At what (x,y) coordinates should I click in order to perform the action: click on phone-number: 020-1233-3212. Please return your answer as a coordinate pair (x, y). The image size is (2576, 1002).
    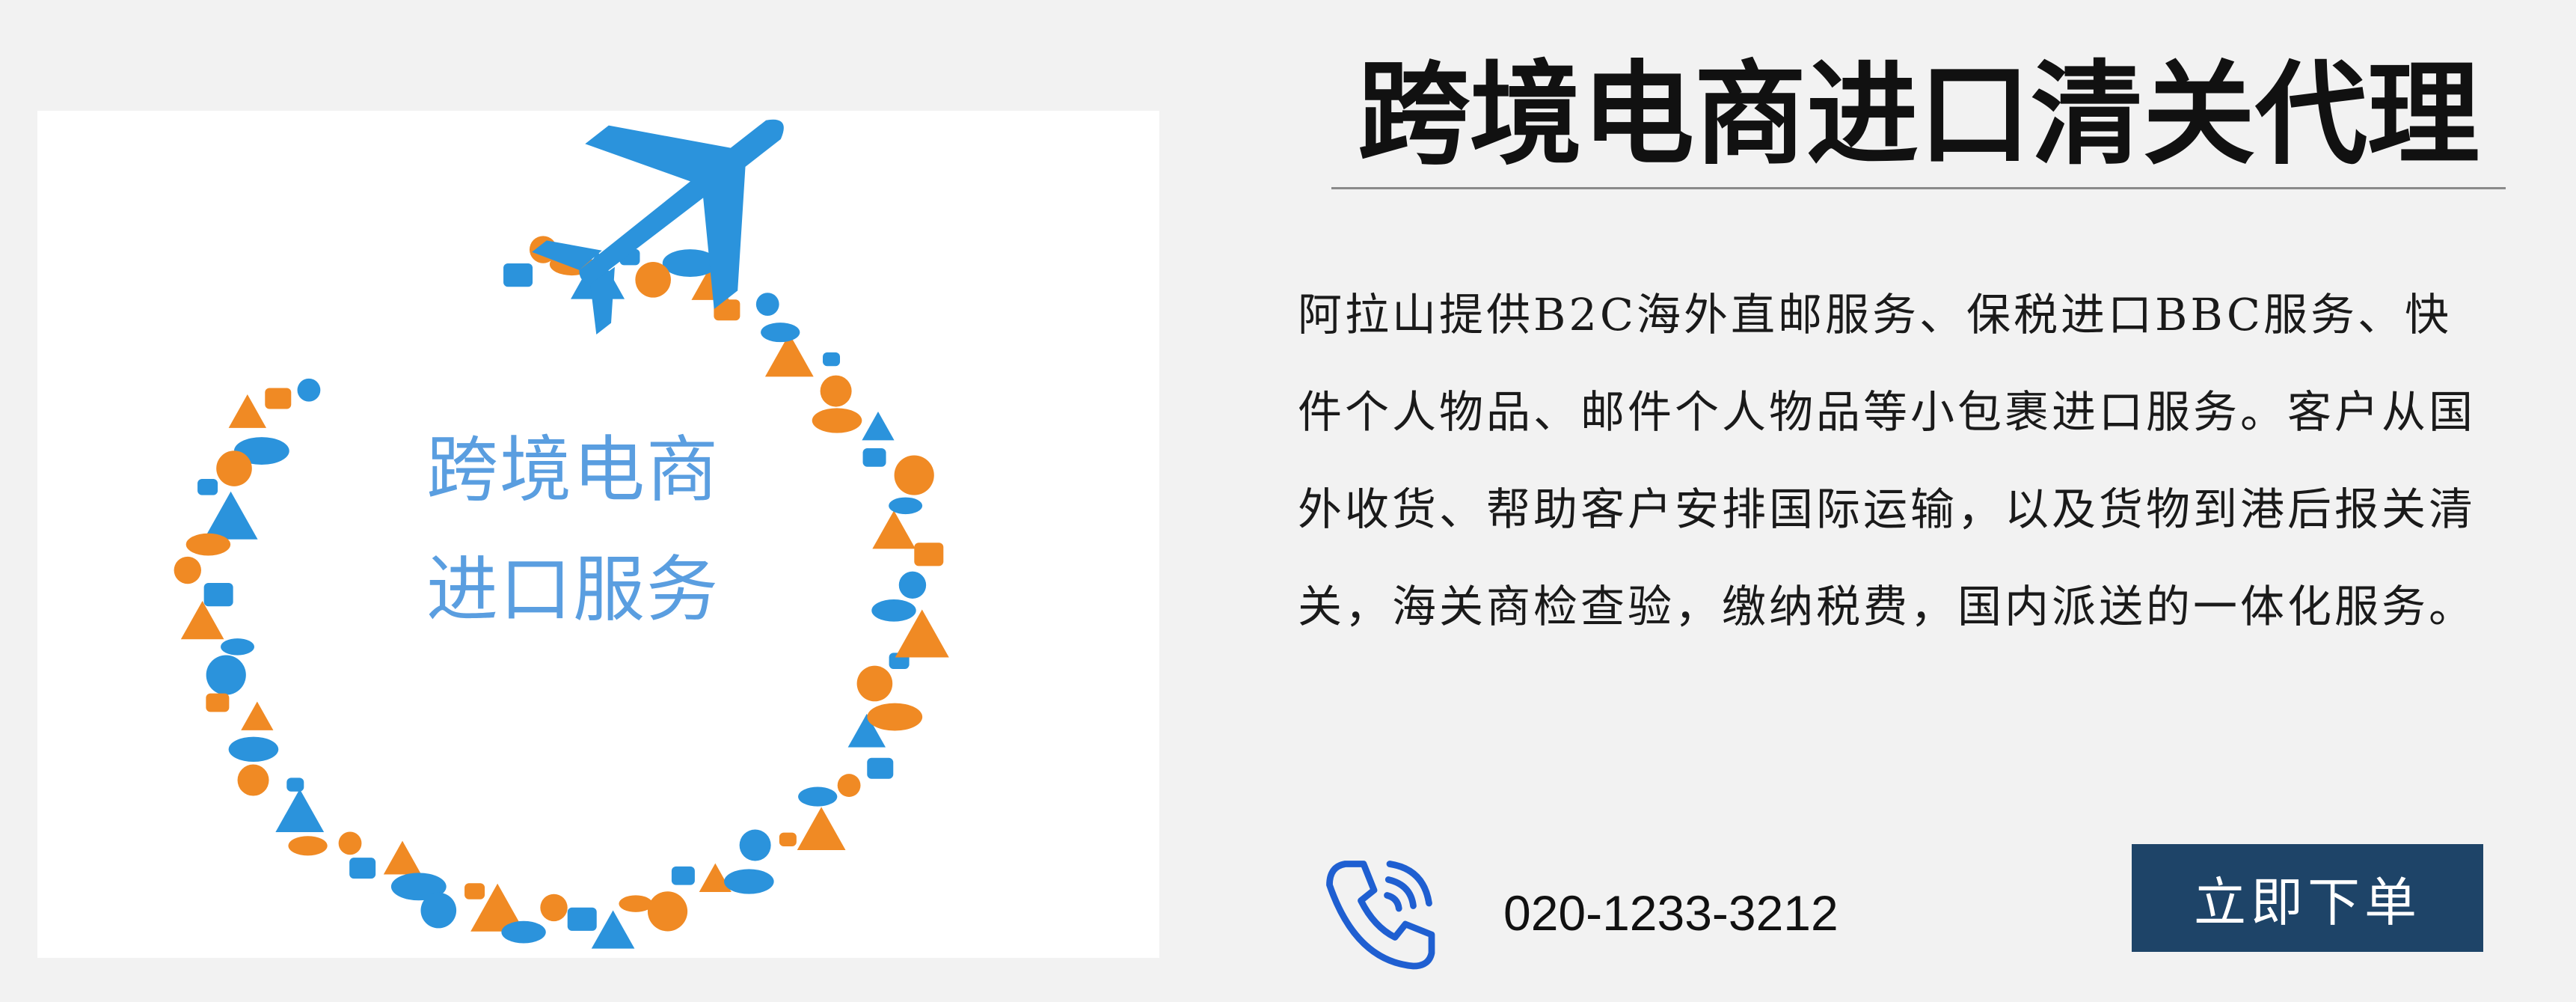
    Looking at the image, I should click on (1671, 913).